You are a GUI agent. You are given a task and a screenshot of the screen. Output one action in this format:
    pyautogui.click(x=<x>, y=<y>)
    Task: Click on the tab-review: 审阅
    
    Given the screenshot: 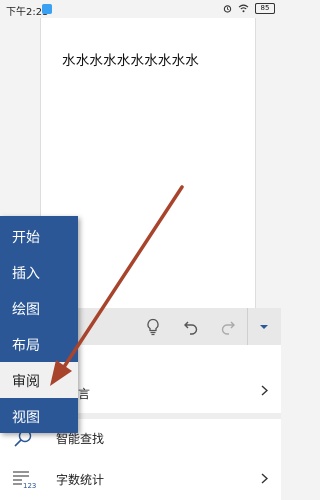 What is the action you would take?
    pyautogui.click(x=39, y=380)
    